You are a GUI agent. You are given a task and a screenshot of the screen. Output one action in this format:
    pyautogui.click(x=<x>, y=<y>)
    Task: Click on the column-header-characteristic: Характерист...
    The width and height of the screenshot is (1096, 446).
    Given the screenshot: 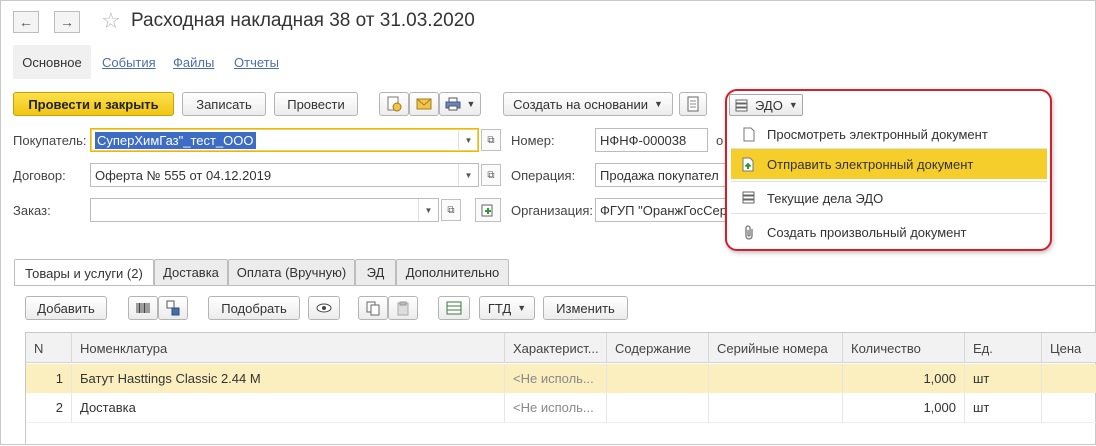 What is the action you would take?
    pyautogui.click(x=556, y=348)
    